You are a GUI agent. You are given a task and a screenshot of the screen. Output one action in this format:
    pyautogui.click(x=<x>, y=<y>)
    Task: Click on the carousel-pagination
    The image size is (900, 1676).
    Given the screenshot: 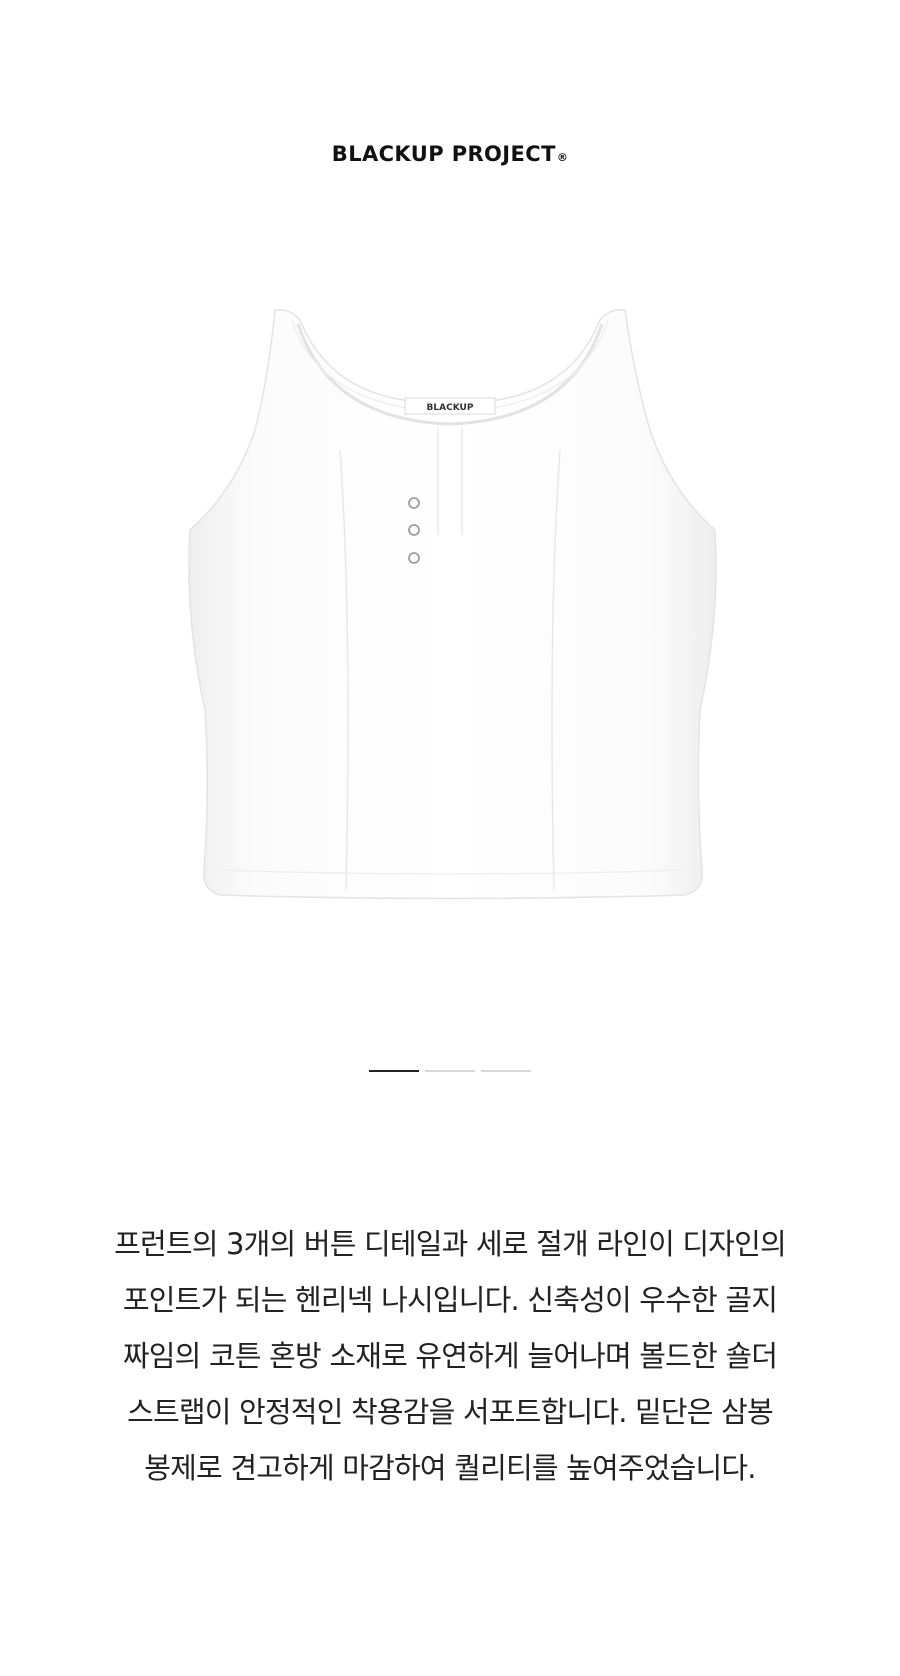 What is the action you would take?
    pyautogui.click(x=450, y=1071)
    